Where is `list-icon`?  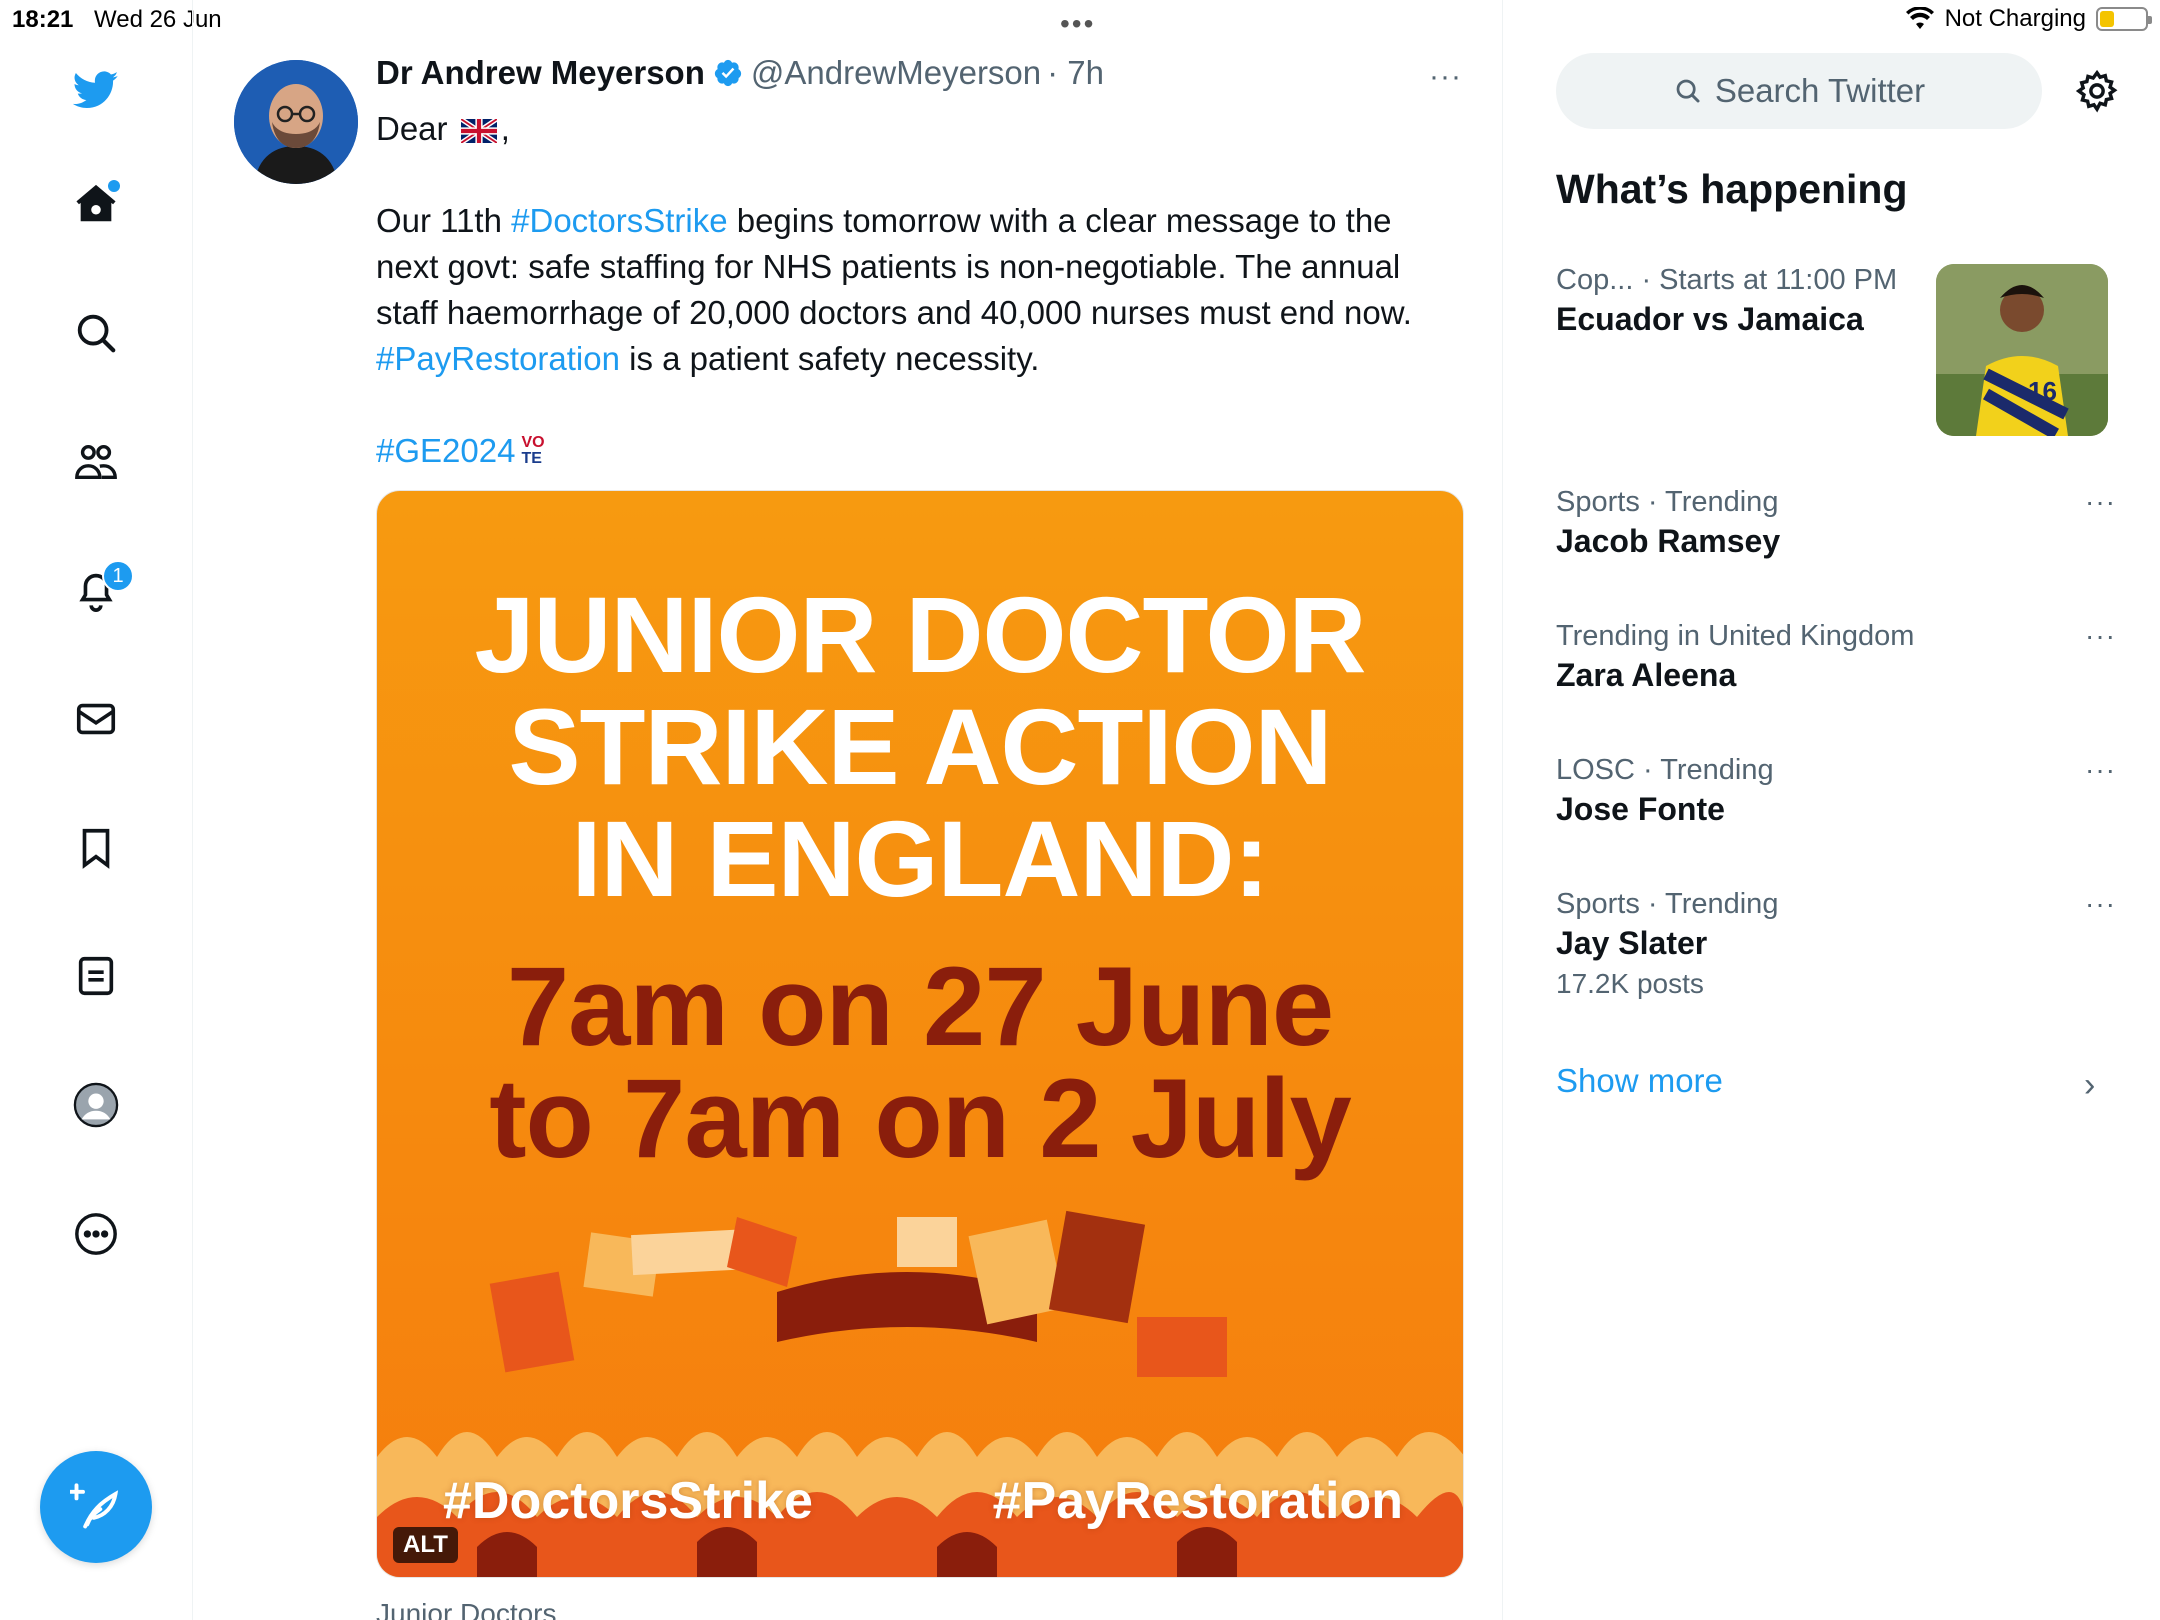
list-icon is located at coordinates (96, 976).